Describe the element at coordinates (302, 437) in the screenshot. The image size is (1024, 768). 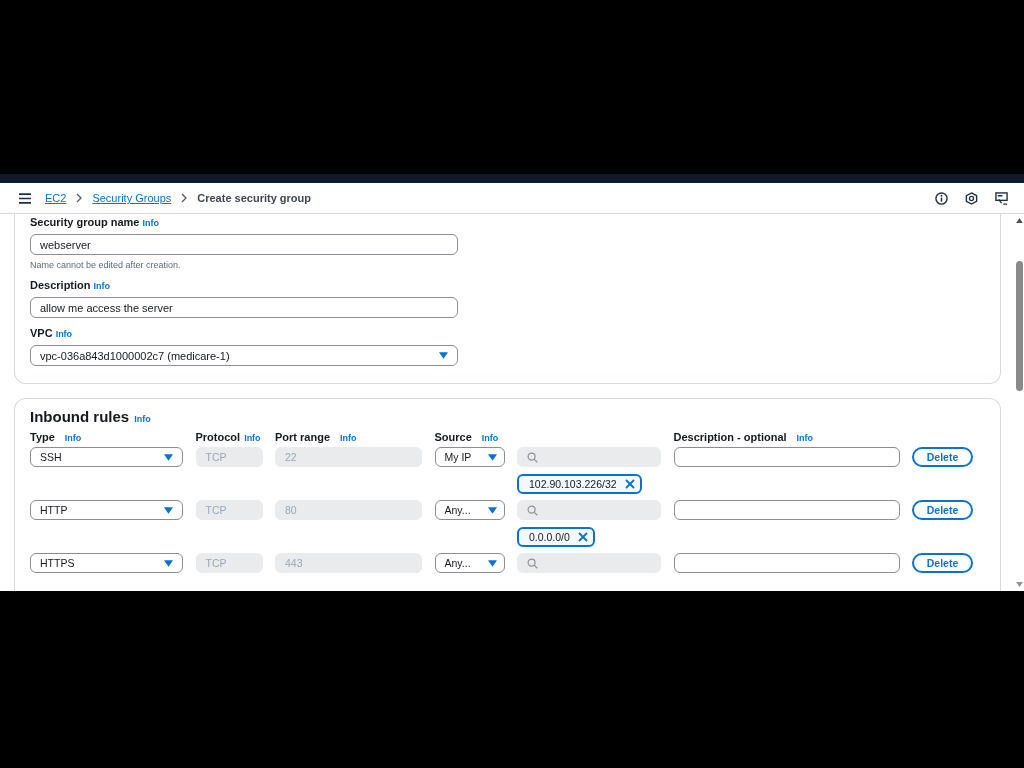
I see `column-header: Port range` at that location.